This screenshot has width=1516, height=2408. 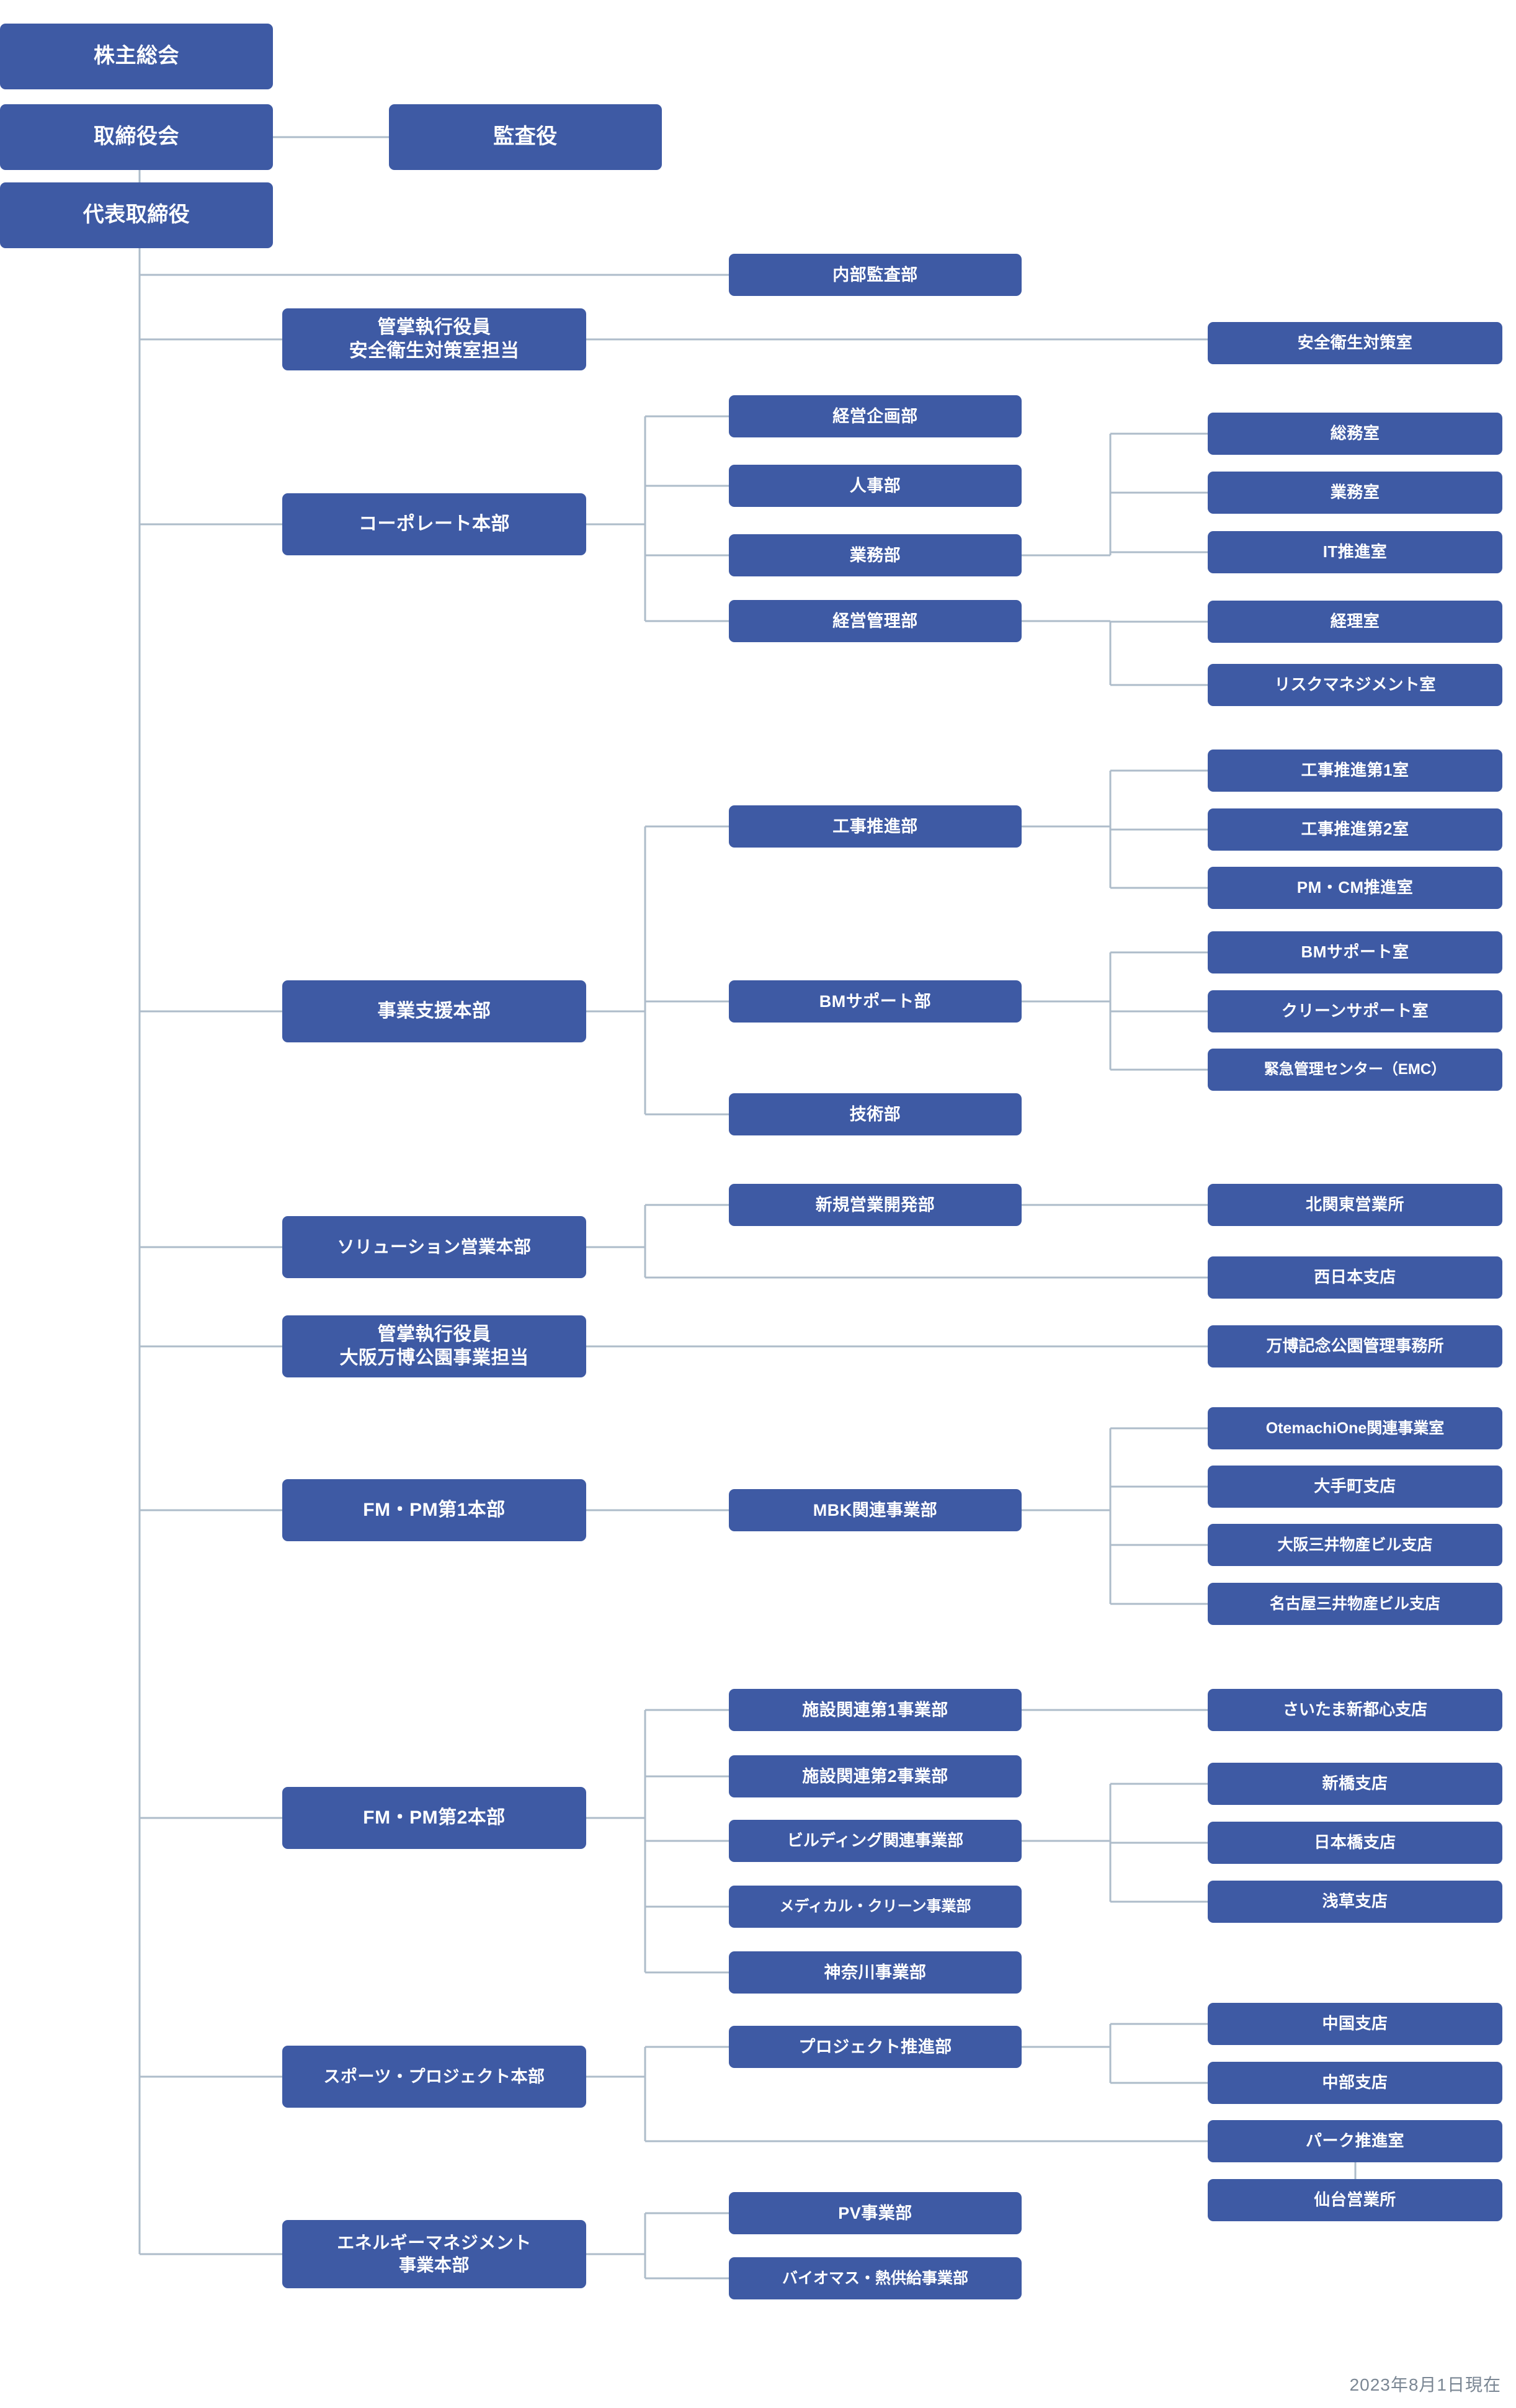 I want to click on node-bm-support-dept: BMサポート部, so click(x=876, y=1001).